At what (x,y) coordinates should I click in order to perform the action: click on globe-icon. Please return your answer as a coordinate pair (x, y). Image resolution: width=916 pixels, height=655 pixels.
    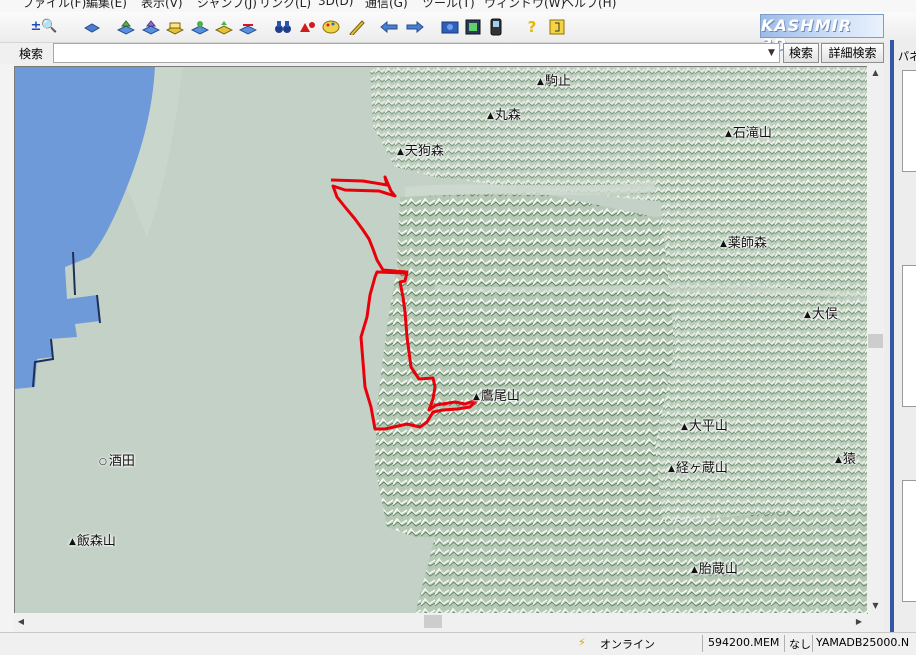
    Looking at the image, I should click on (450, 27).